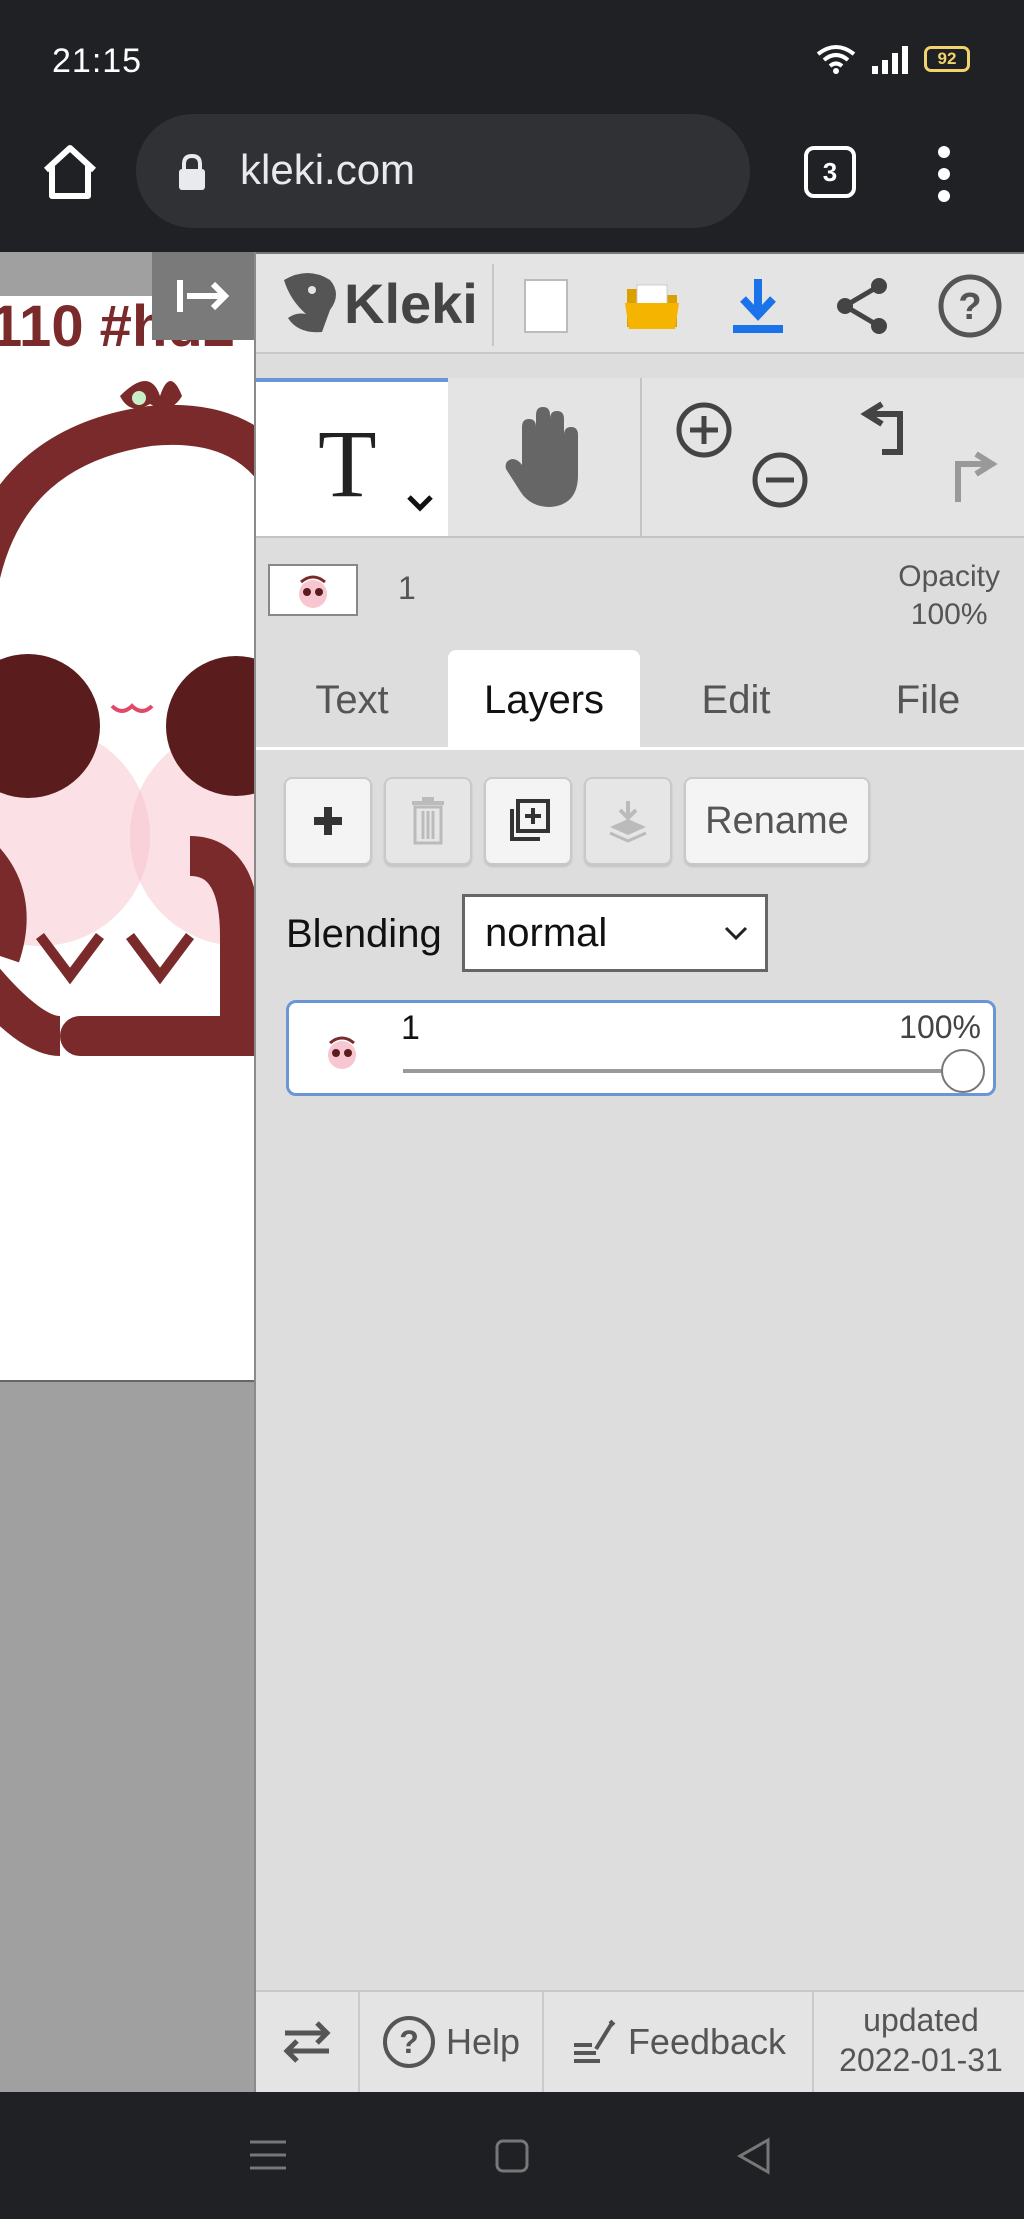  Describe the element at coordinates (328, 169) in the screenshot. I see `url-text: kleki.com` at that location.